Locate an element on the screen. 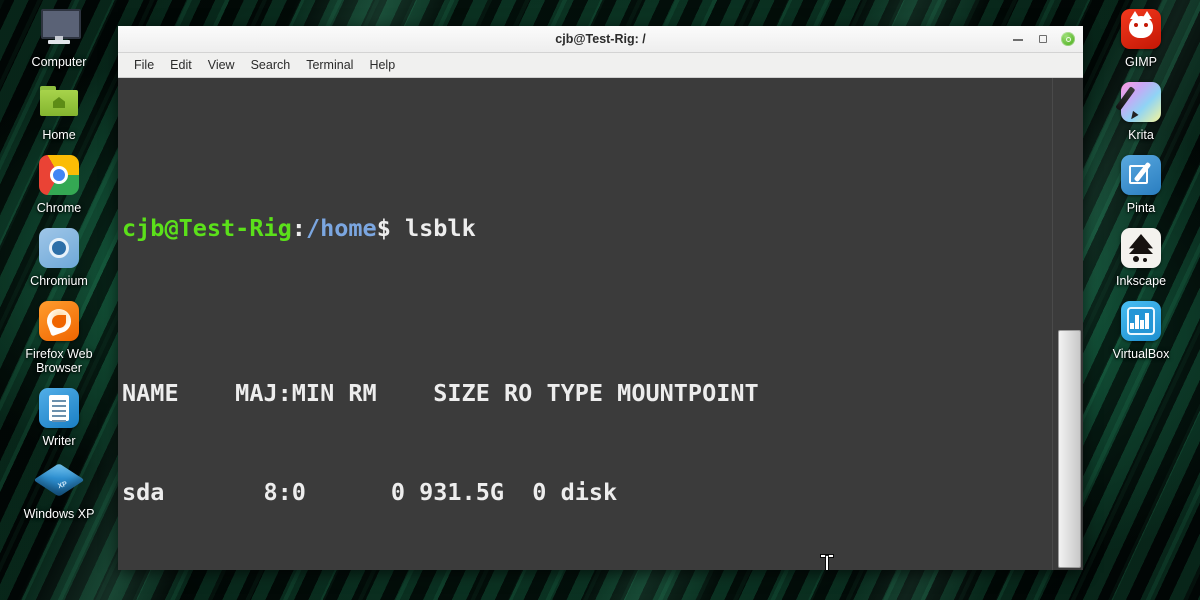 The image size is (1200, 600). desktop-icon-computer: Computer is located at coordinates (59, 37).